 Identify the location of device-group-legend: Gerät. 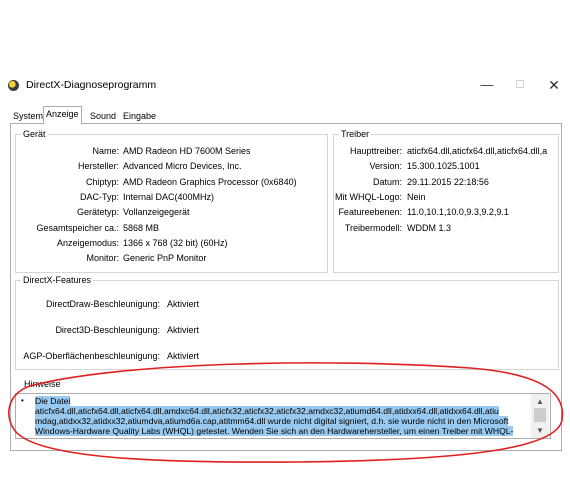
(34, 134).